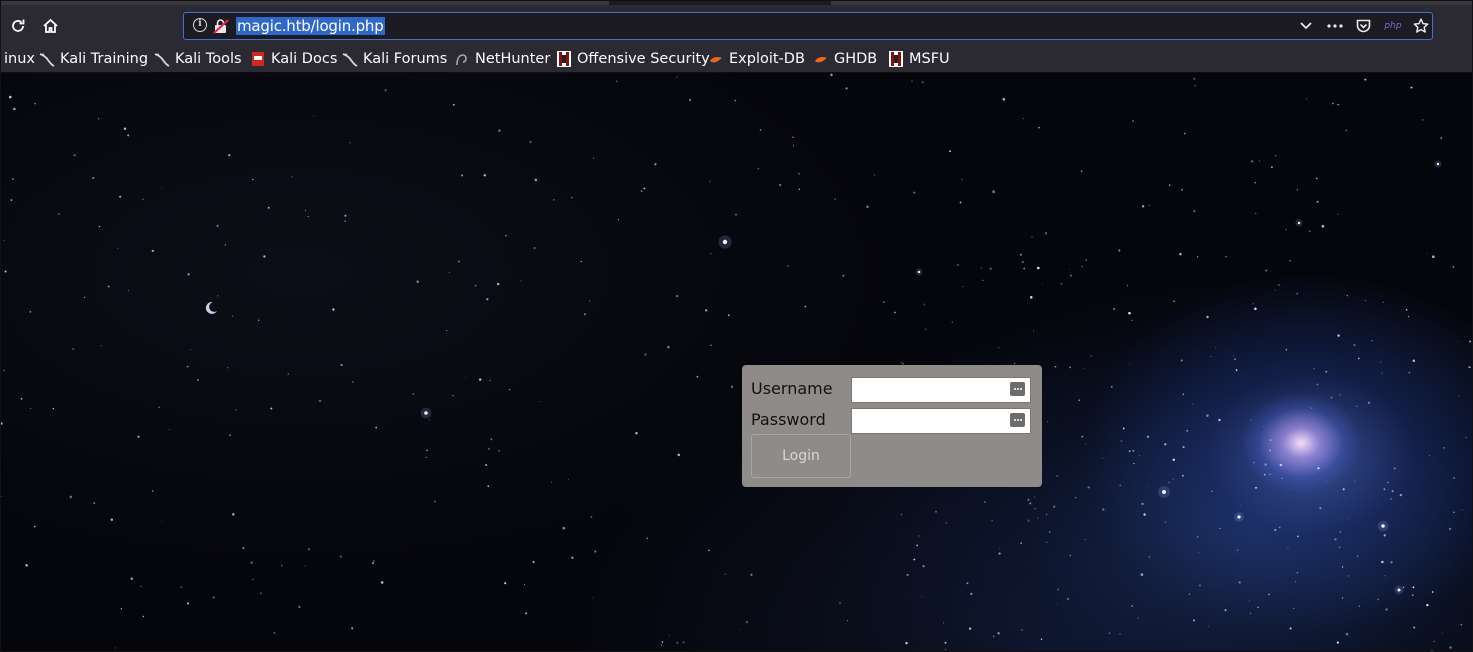  Describe the element at coordinates (1393, 26) in the screenshot. I see `php-badge-icon: php` at that location.